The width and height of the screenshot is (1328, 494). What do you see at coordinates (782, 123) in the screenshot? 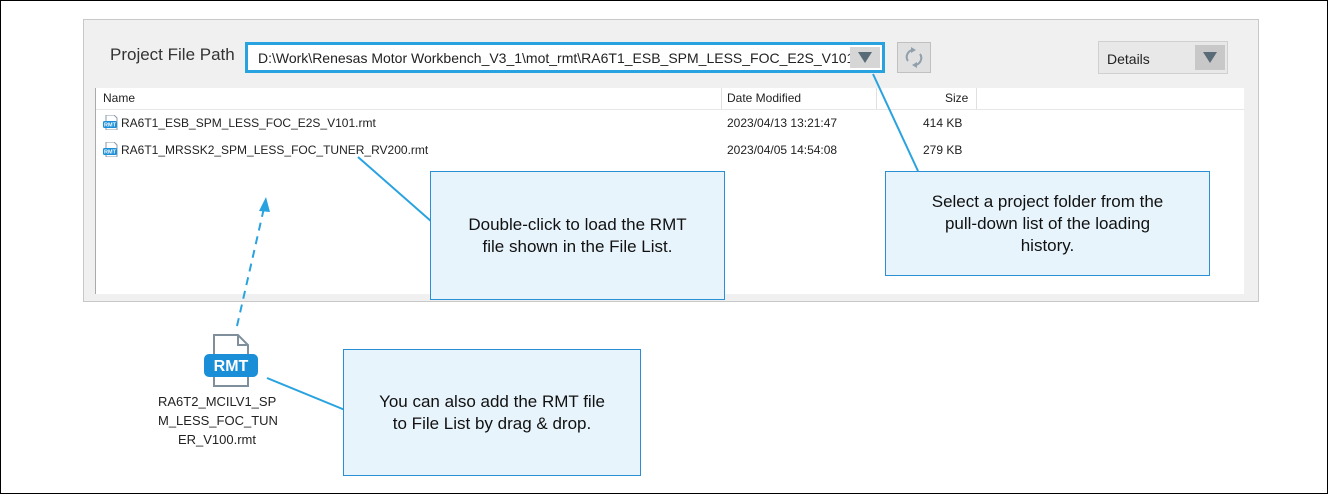
I see `file-date: 2023/04/13 13:21:47` at bounding box center [782, 123].